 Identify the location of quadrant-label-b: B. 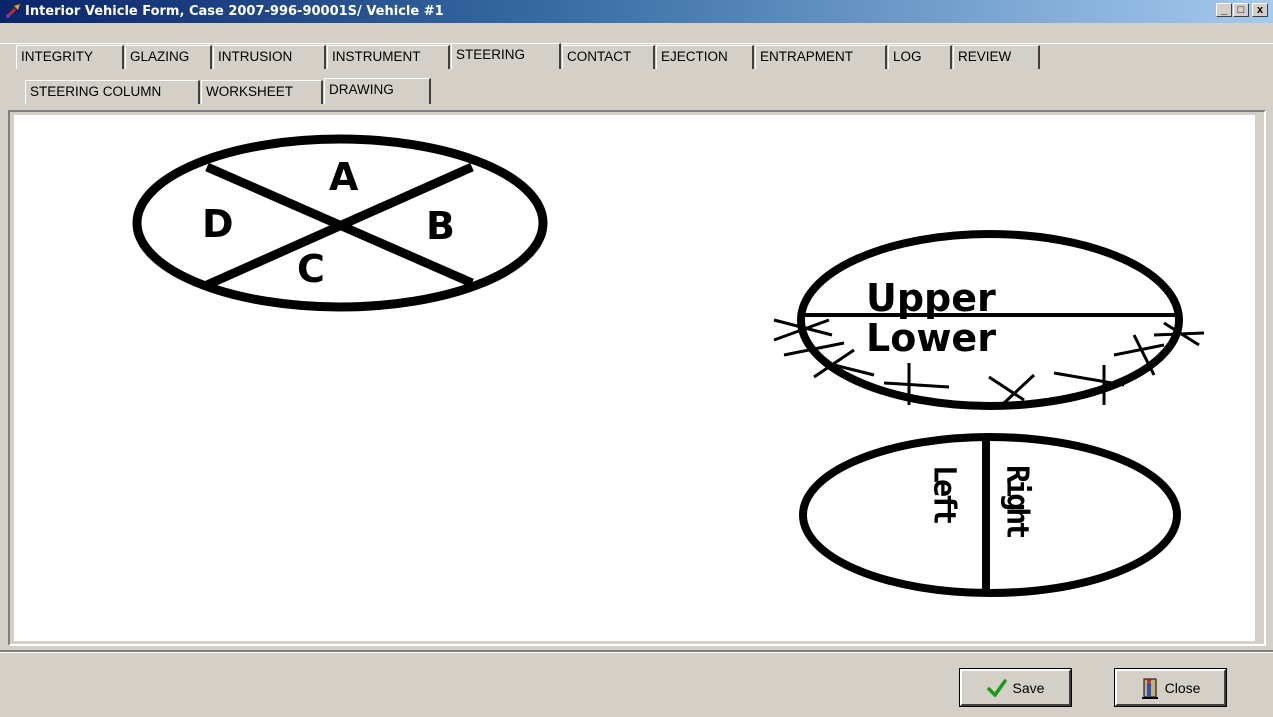
(440, 226).